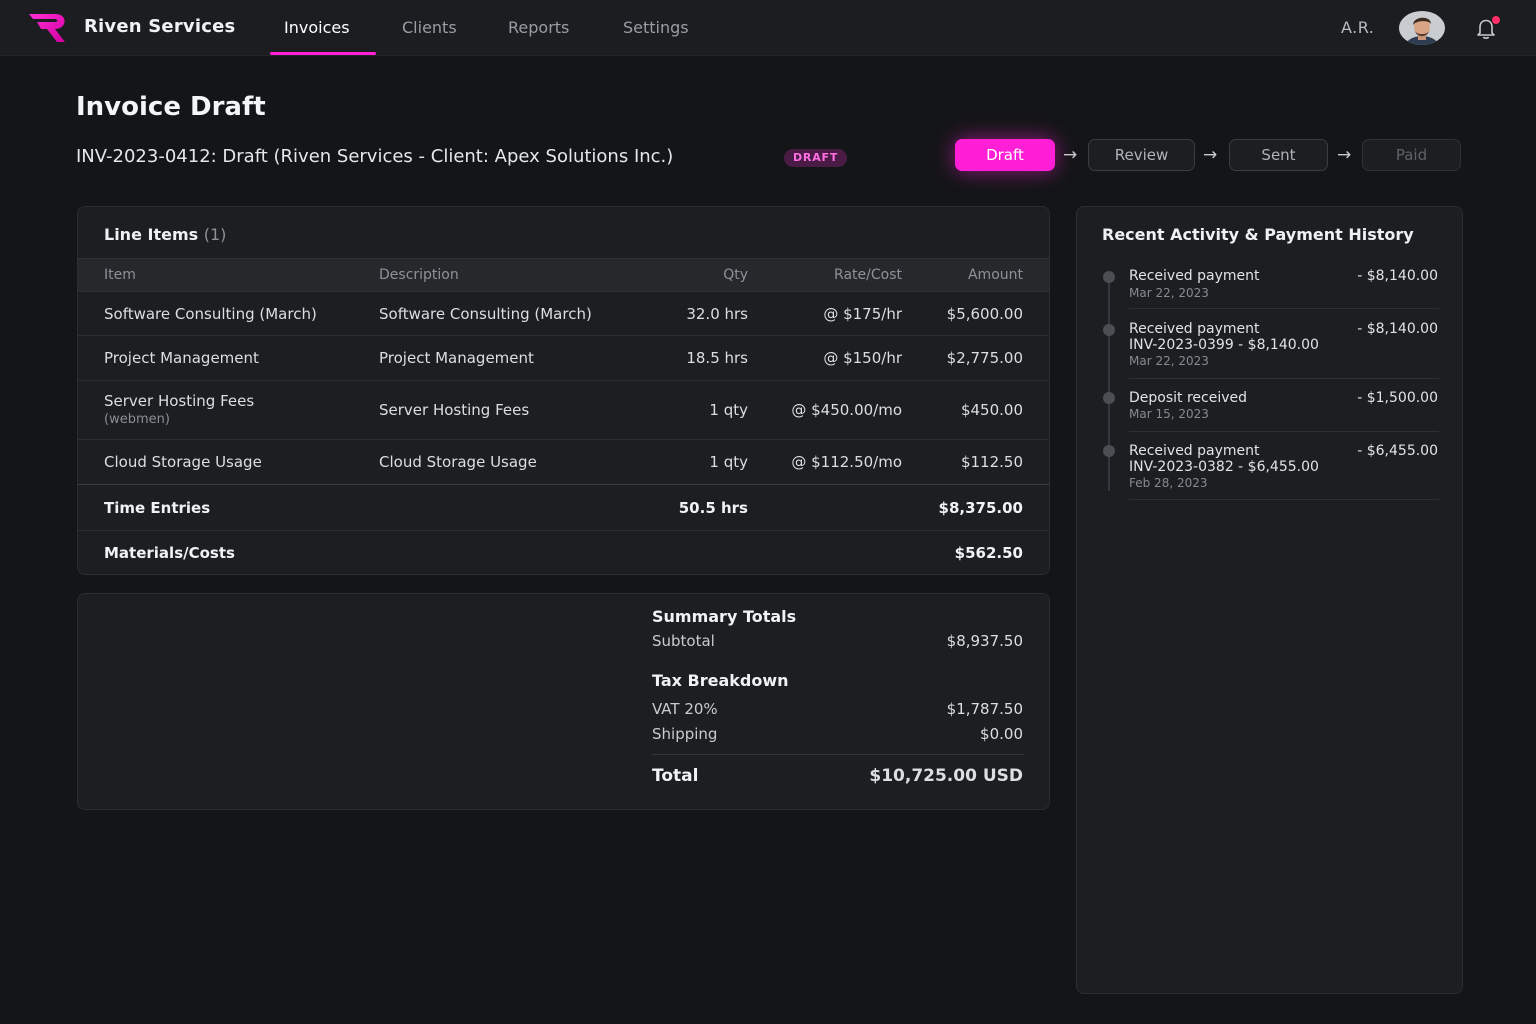 This screenshot has width=1536, height=1024. What do you see at coordinates (991, 462) in the screenshot?
I see `item-amount: $112.50` at bounding box center [991, 462].